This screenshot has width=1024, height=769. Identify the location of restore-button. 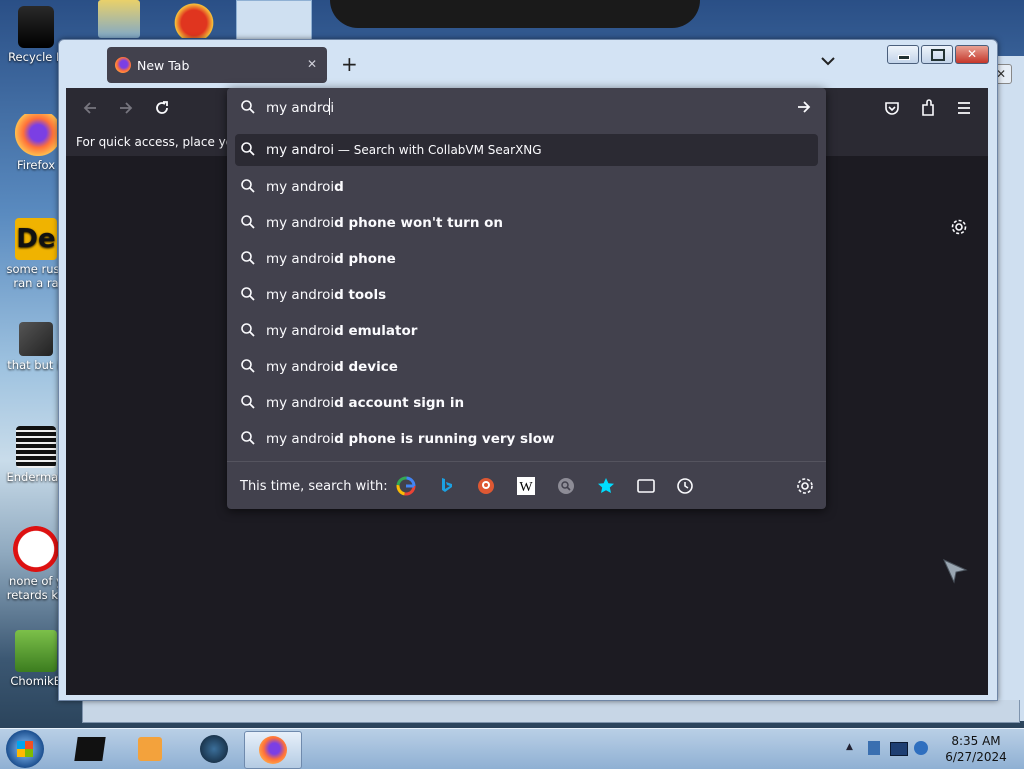
(937, 54).